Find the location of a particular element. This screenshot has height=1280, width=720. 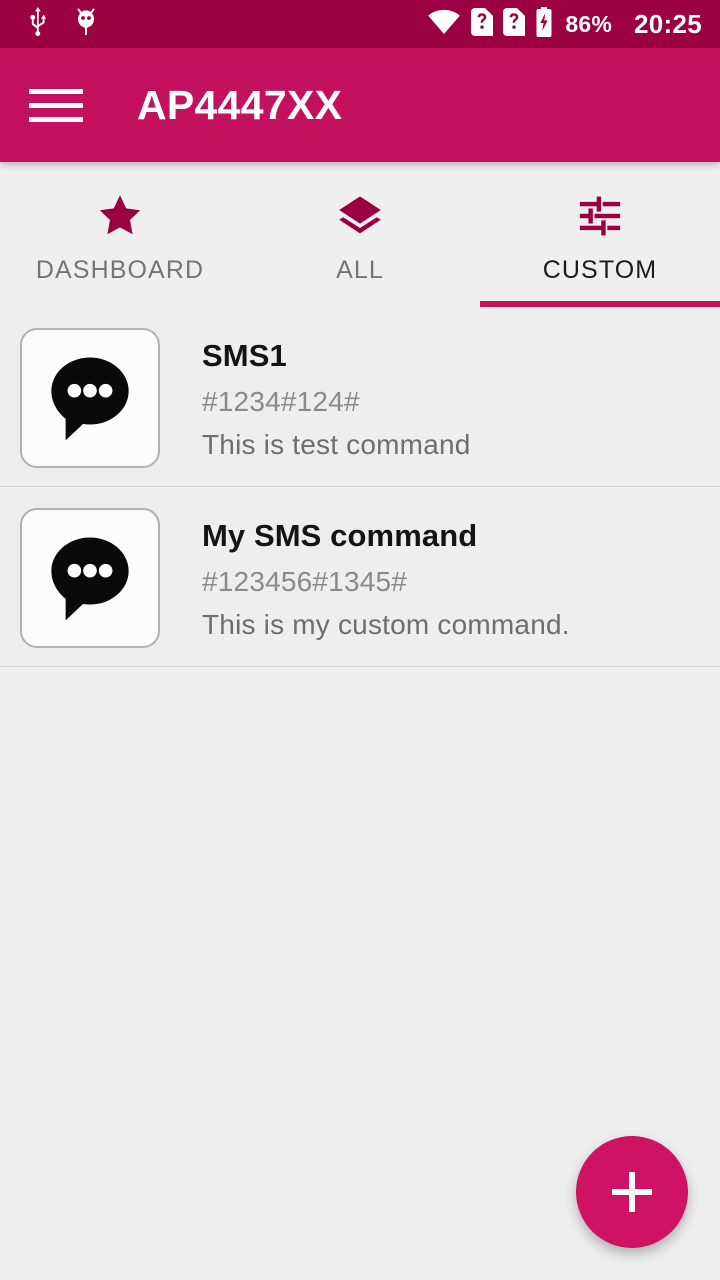

android-debug-icon is located at coordinates (86, 24).